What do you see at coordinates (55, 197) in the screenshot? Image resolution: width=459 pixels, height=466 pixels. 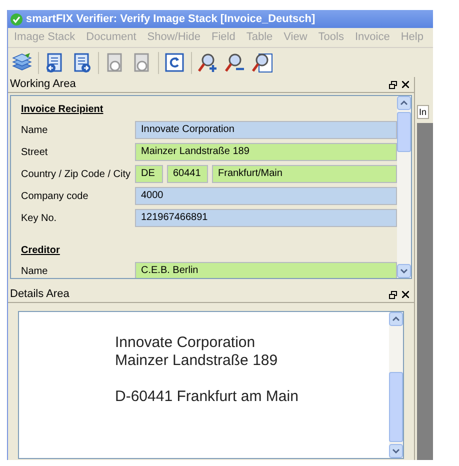 I see `field-label: Company code` at bounding box center [55, 197].